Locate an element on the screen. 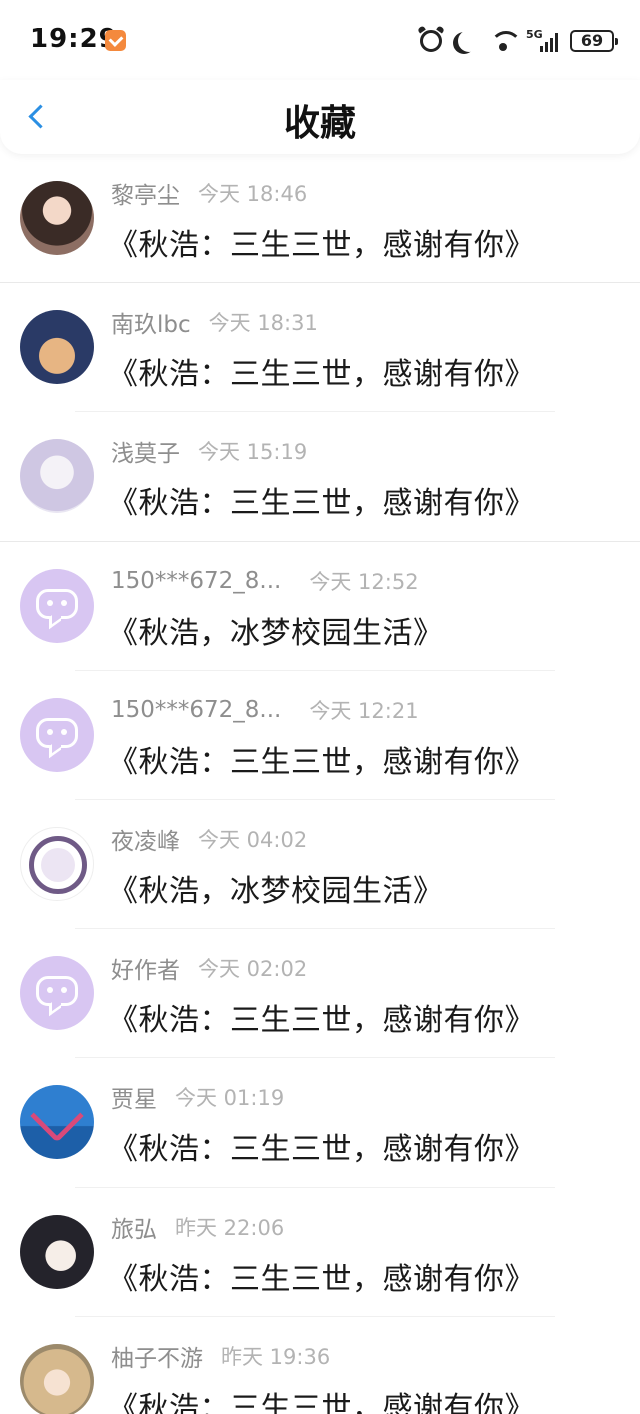 Image resolution: width=640 pixels, height=1414 pixels. network-type-label: 5G is located at coordinates (534, 34).